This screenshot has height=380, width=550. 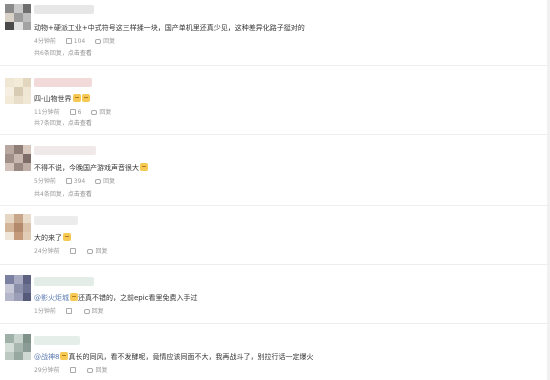 What do you see at coordinates (75, 182) in the screenshot?
I see `like-button: 394` at bounding box center [75, 182].